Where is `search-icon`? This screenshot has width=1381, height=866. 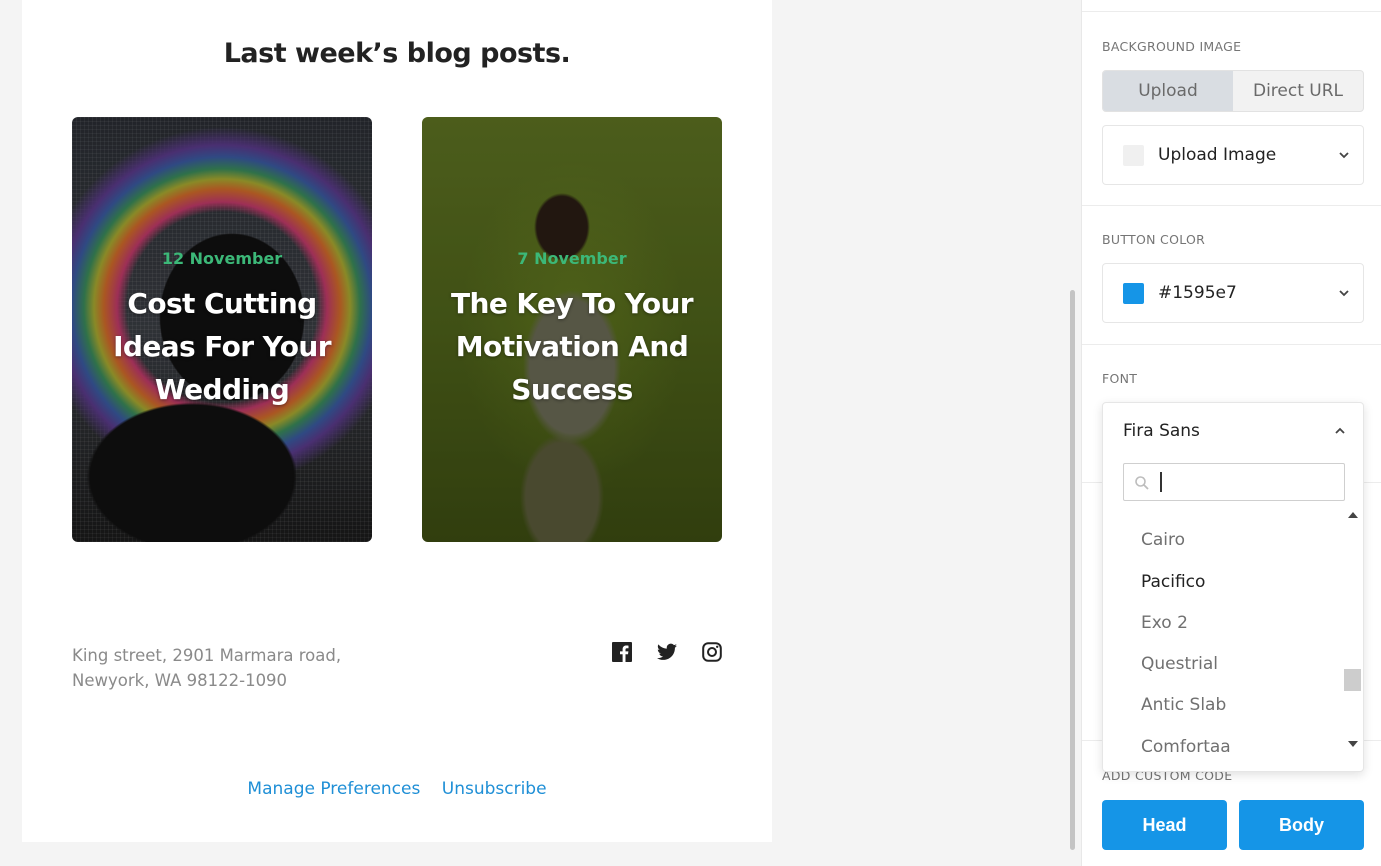
search-icon is located at coordinates (1142, 483).